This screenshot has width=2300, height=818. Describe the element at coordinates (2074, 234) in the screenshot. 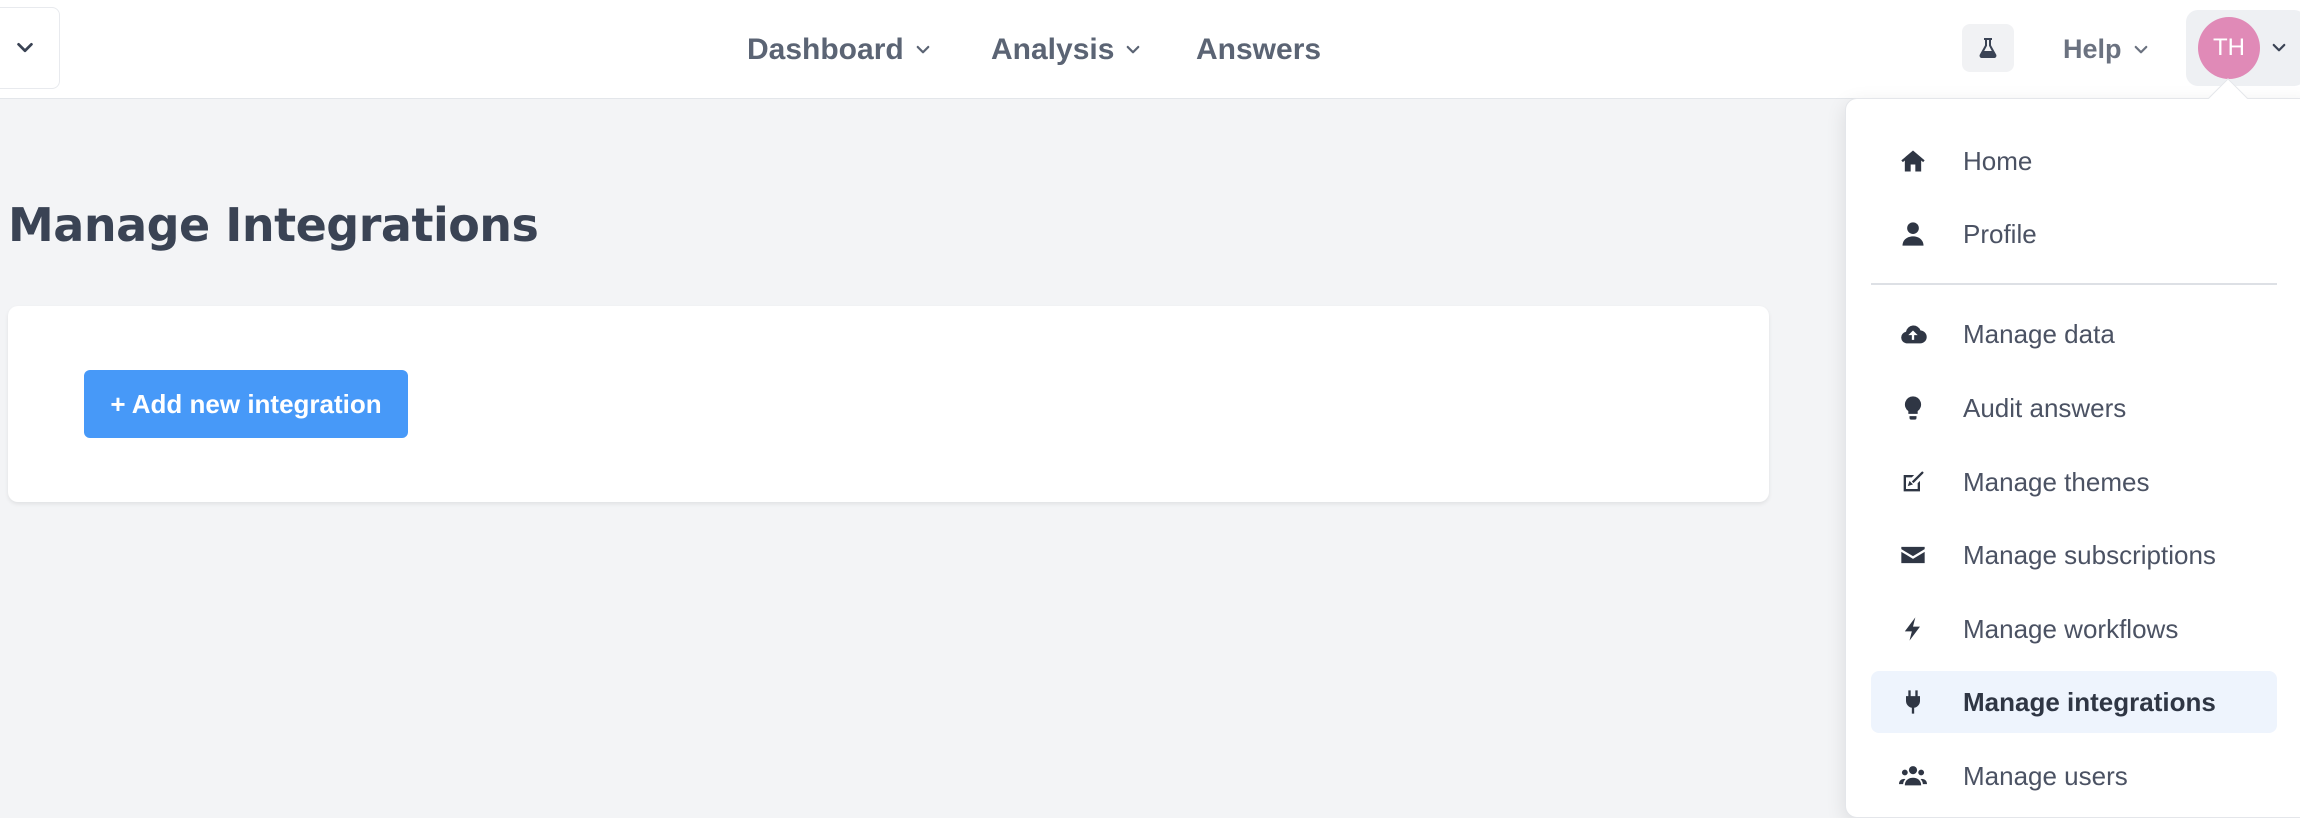

I see `menu-item-profile: Profile` at that location.